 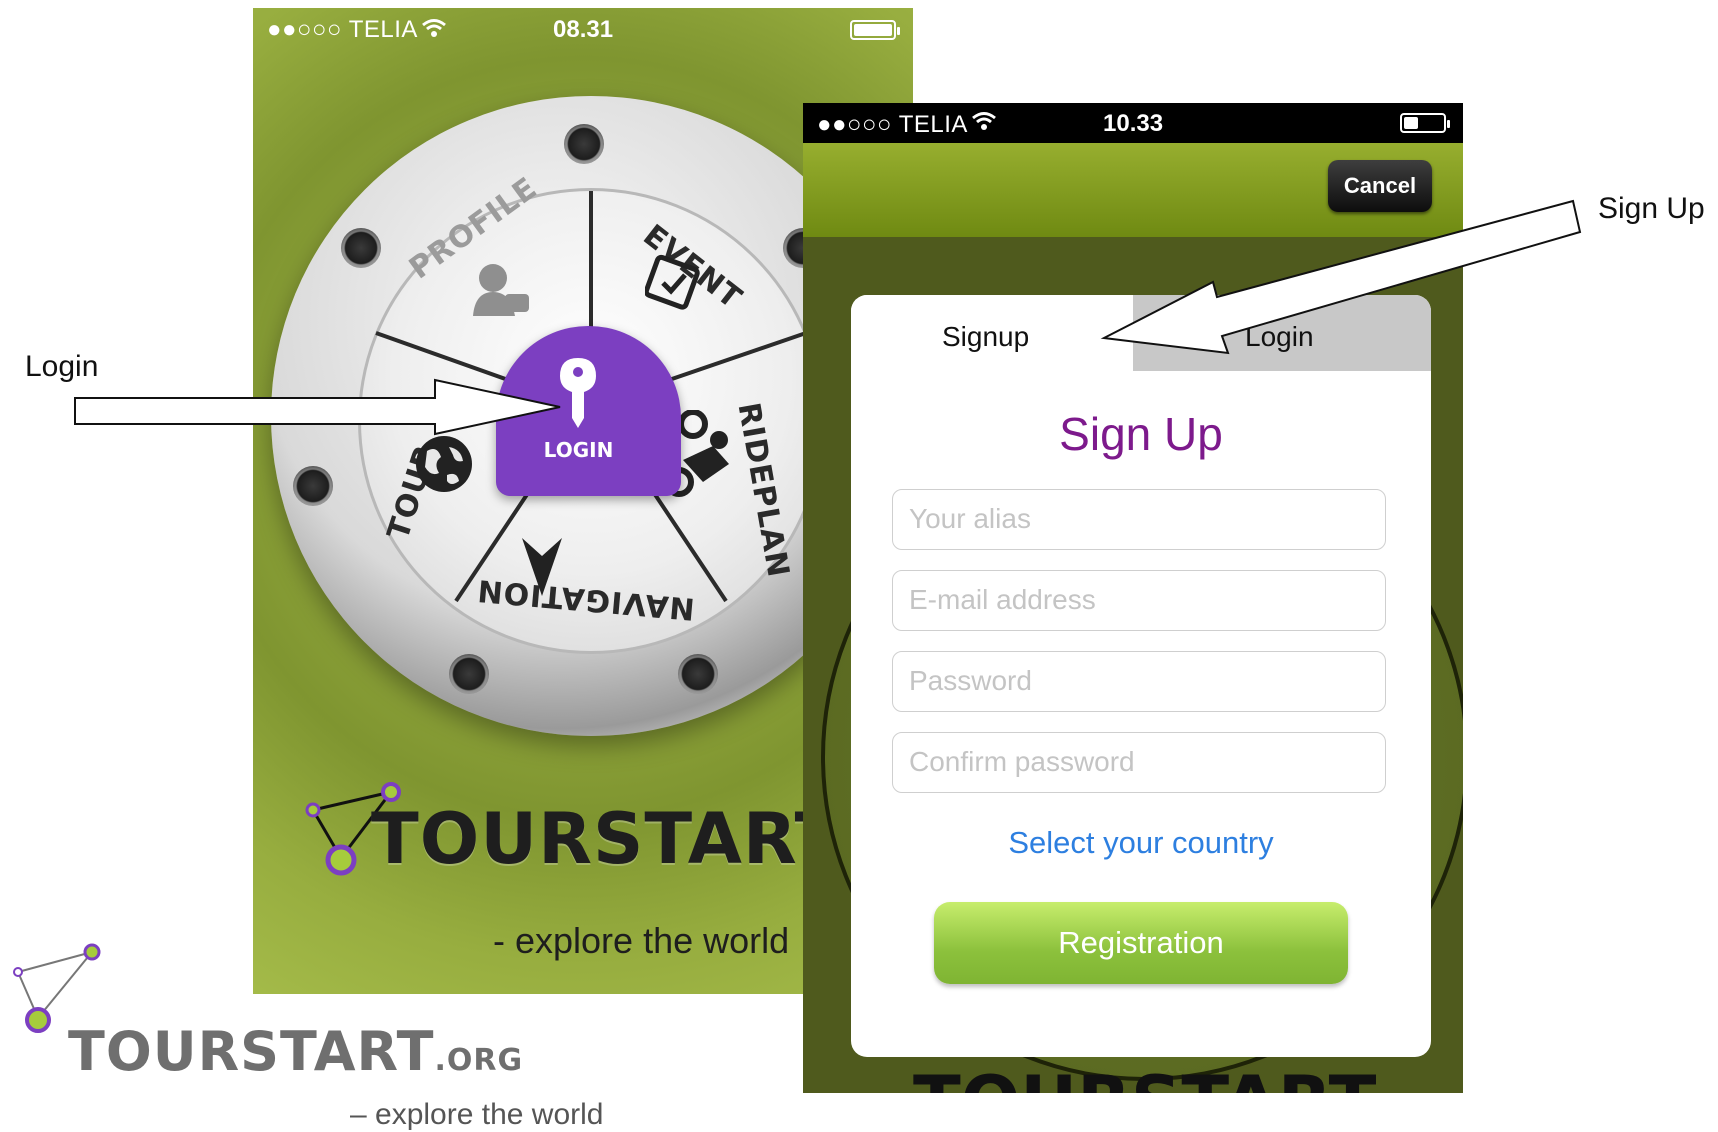 What do you see at coordinates (1341, 277) in the screenshot?
I see `signup-pointer-arrow` at bounding box center [1341, 277].